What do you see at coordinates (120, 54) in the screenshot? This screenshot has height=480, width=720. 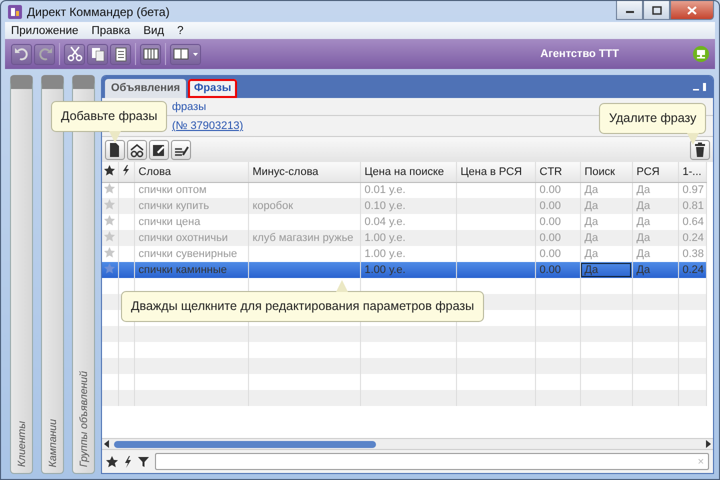 I see `clipboard-button` at bounding box center [120, 54].